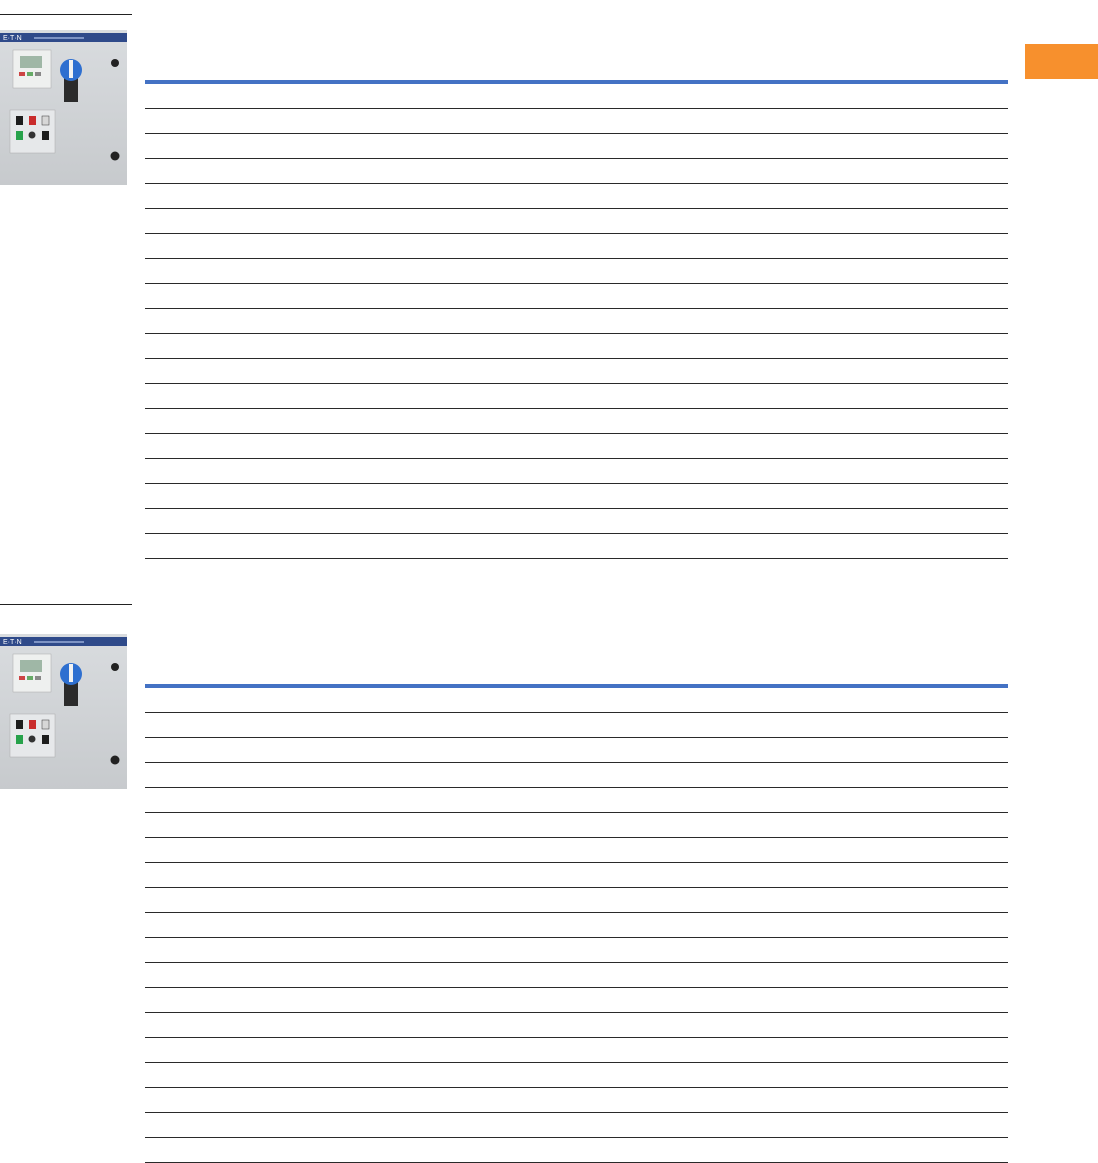 The width and height of the screenshot is (1098, 1163). I want to click on section-tab-marker, so click(1061, 61).